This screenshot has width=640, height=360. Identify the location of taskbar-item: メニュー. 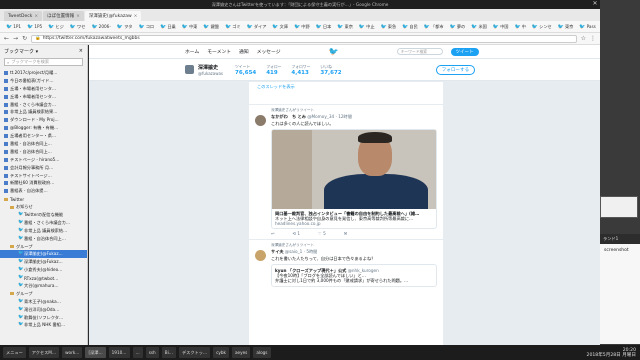
(14, 352).